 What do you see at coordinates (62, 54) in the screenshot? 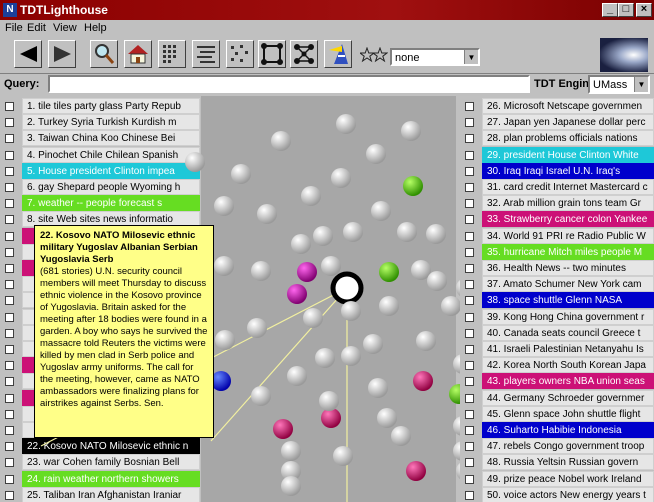
I see `forward-button` at bounding box center [62, 54].